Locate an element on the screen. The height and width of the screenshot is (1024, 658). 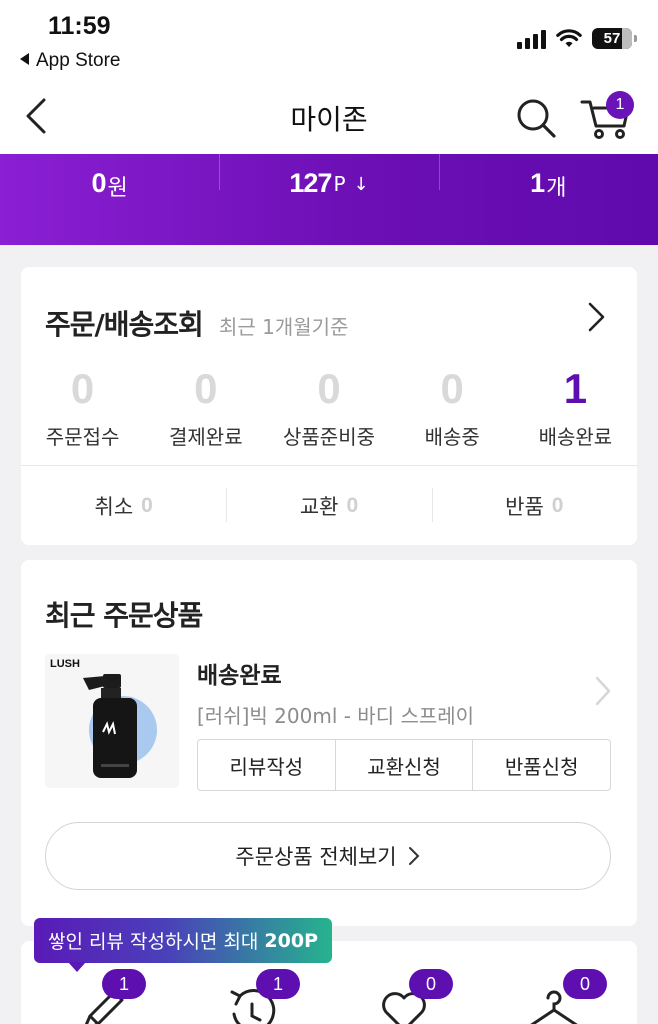
claim-exchange: 교환 0 is located at coordinates (328, 505).